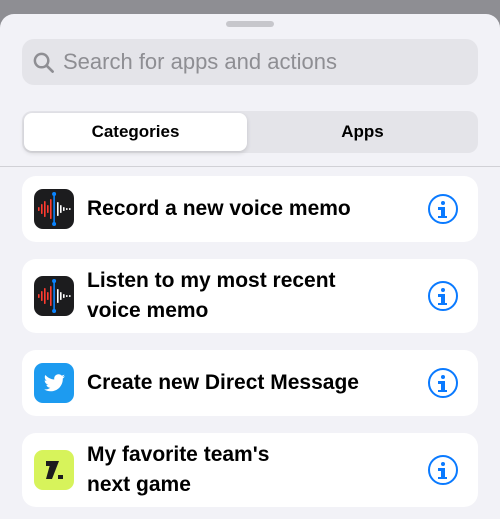 Image resolution: width=500 pixels, height=519 pixels. I want to click on action-row-listen-voice-memo: Listen to my most recent voice memo, so click(250, 296).